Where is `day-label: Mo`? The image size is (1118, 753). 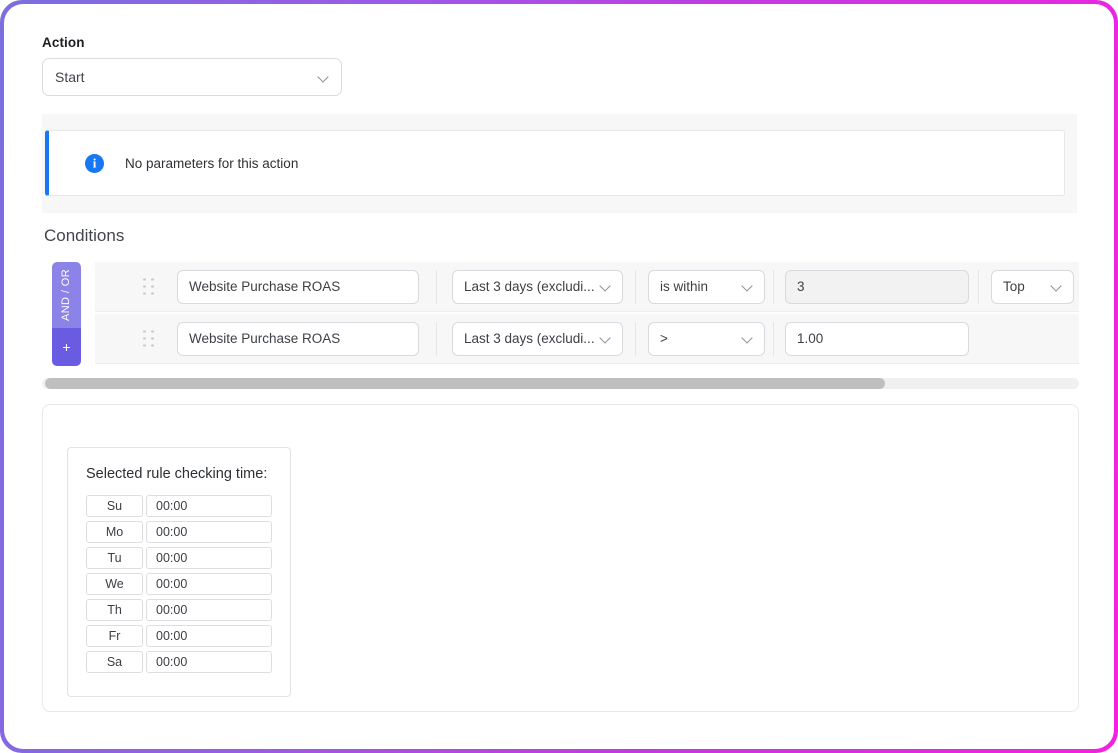 day-label: Mo is located at coordinates (114, 532).